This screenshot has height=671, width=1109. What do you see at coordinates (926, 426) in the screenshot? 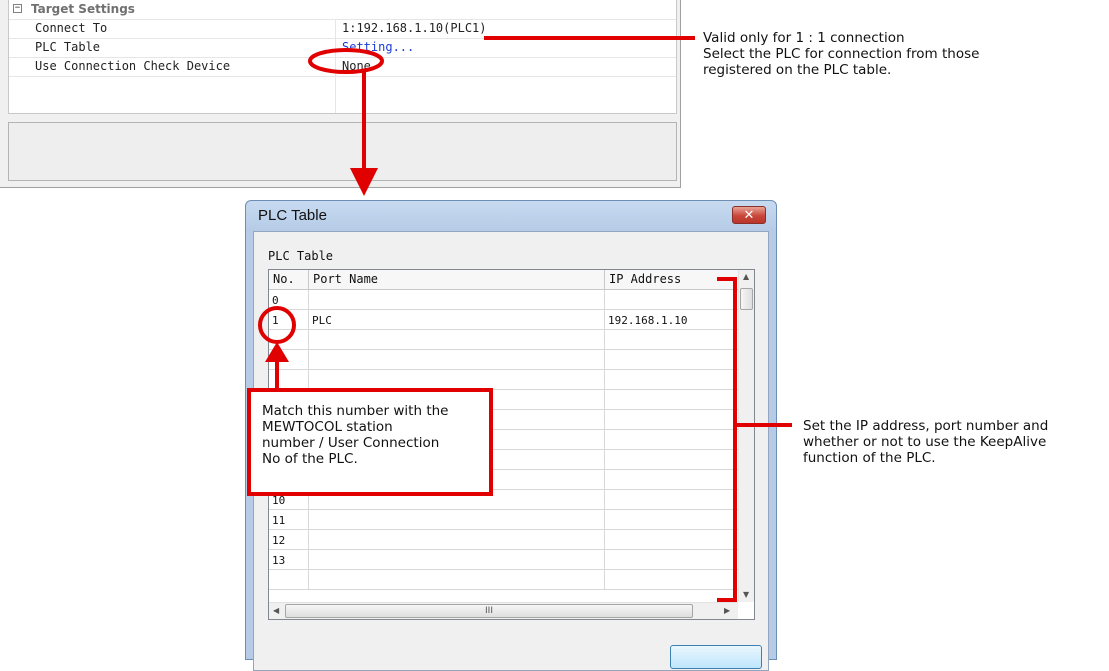
I see `note-line: Set the IP address, port number and` at bounding box center [926, 426].